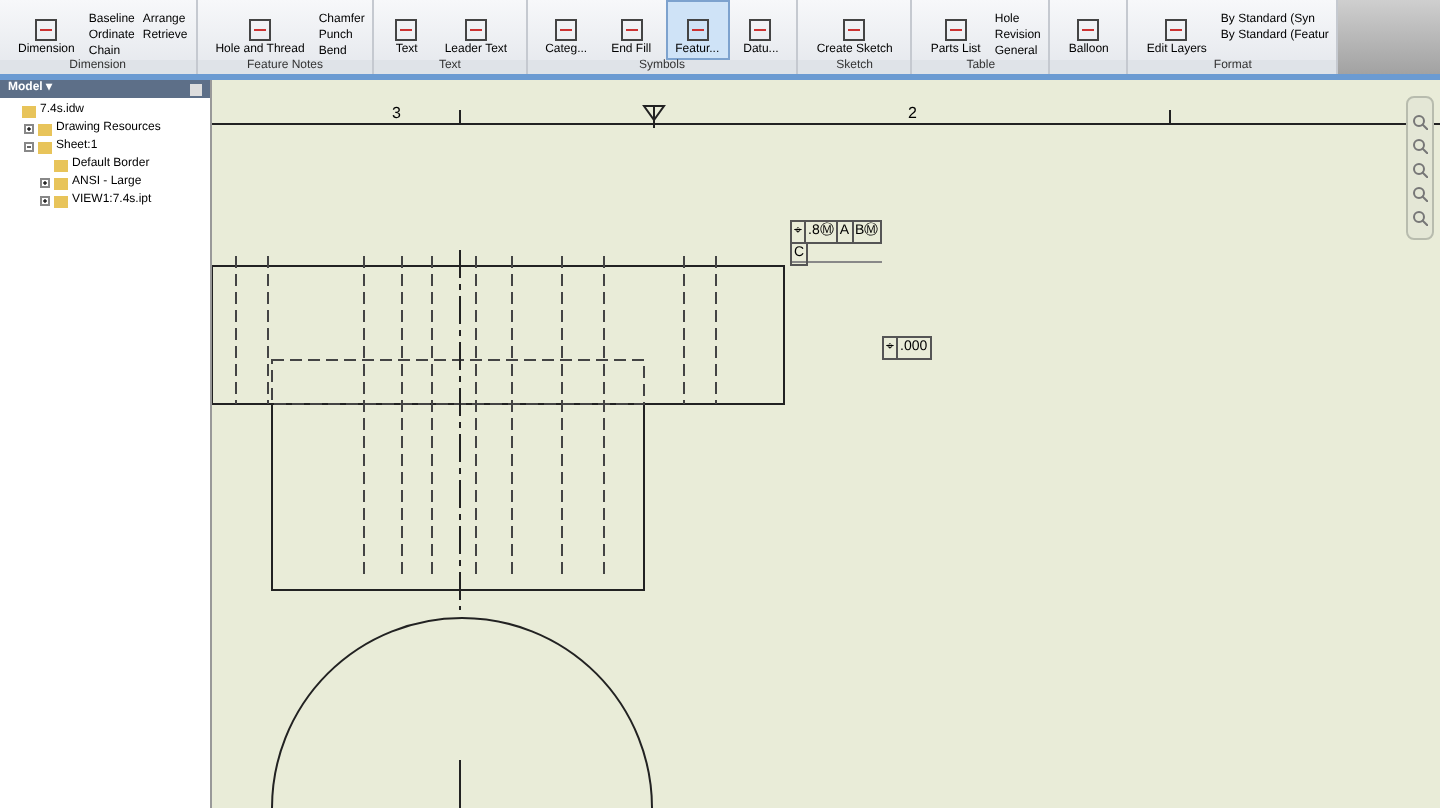 The height and width of the screenshot is (808, 1440). What do you see at coordinates (29, 147) in the screenshot?
I see `collapse-icon` at bounding box center [29, 147].